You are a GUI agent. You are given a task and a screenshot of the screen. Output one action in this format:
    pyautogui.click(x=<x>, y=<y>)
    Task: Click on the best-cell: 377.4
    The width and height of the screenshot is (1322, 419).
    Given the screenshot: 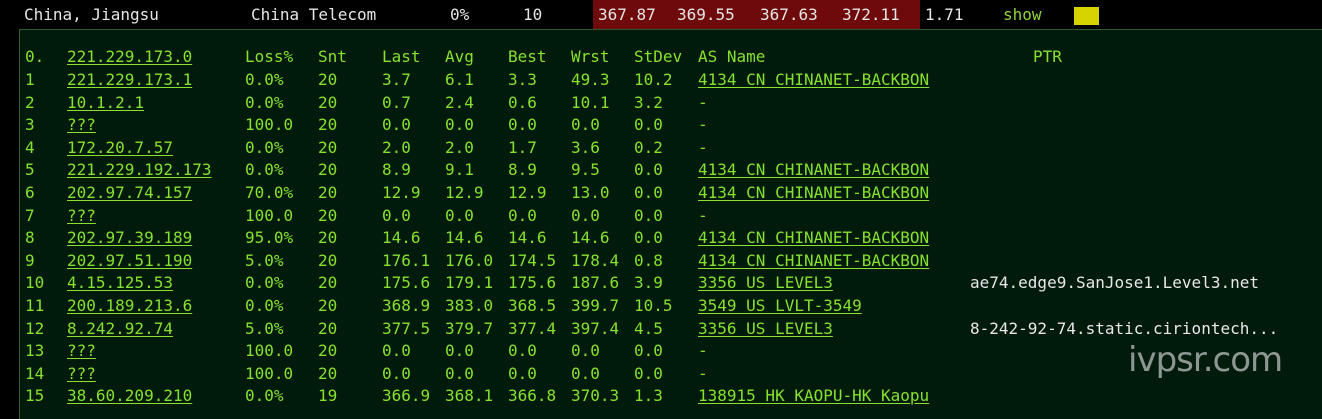 What is the action you would take?
    pyautogui.click(x=532, y=328)
    